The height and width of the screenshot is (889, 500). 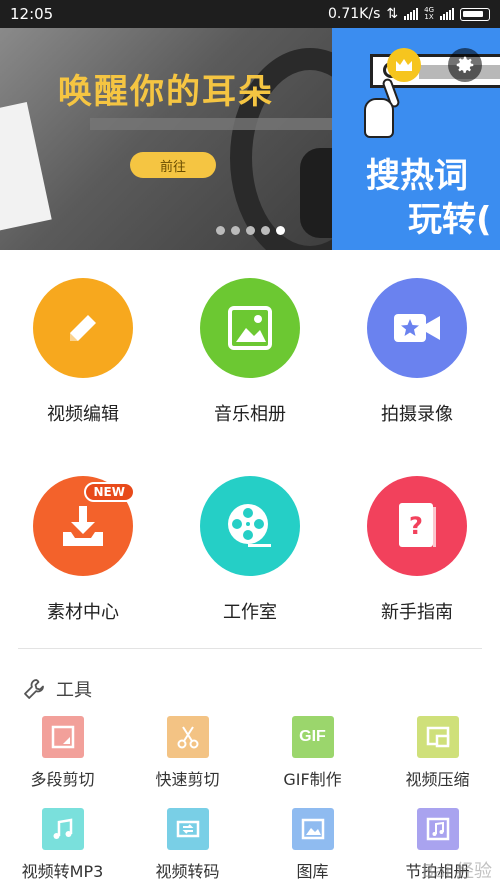 I want to click on feature-label: 素材中心, so click(x=83, y=612).